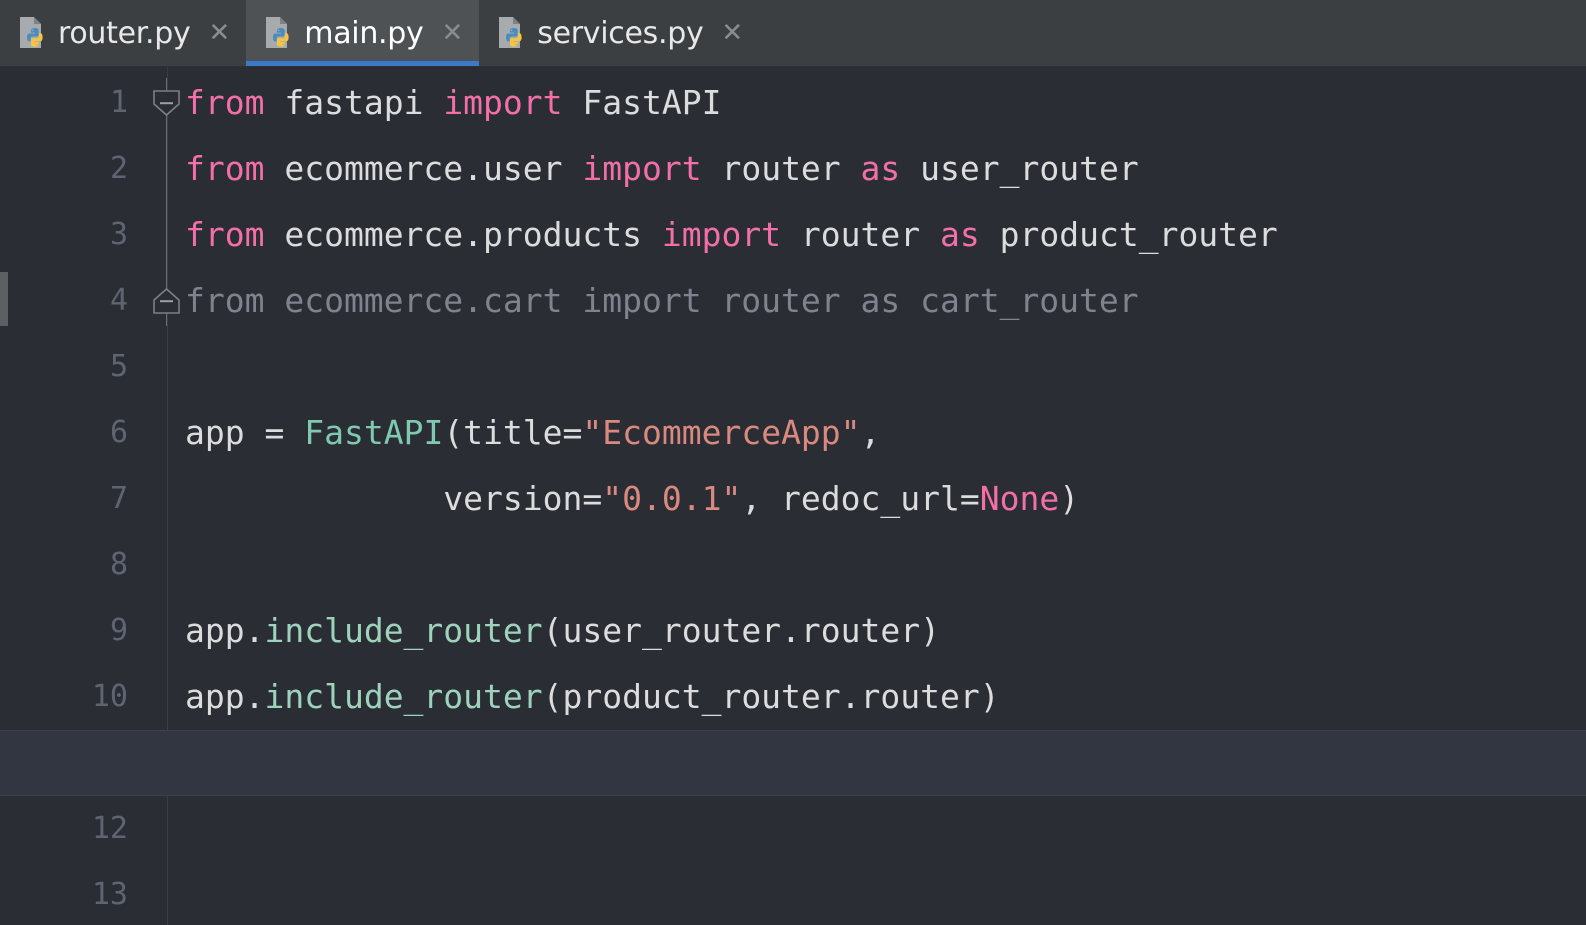  I want to click on line-number: 13, so click(68, 893).